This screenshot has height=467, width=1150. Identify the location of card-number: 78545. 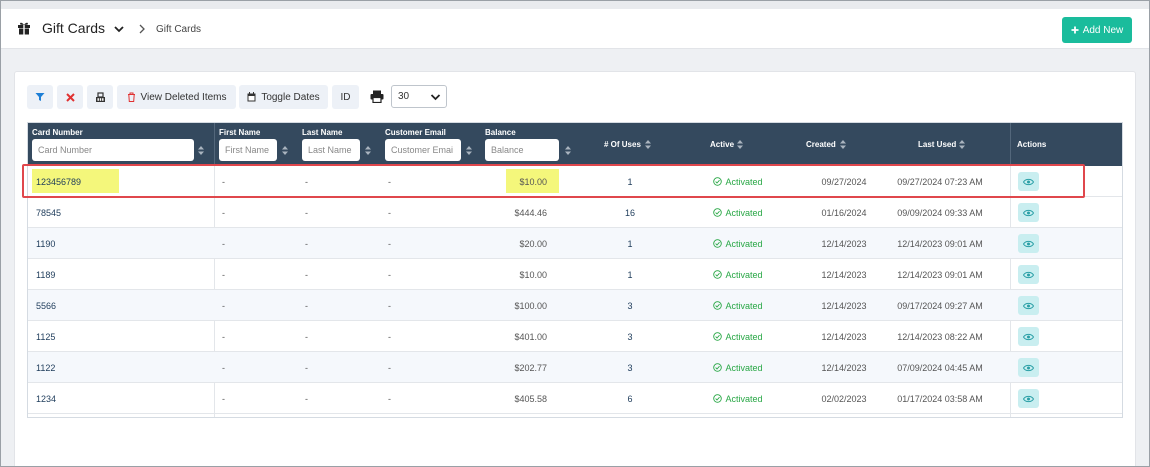
(48, 212).